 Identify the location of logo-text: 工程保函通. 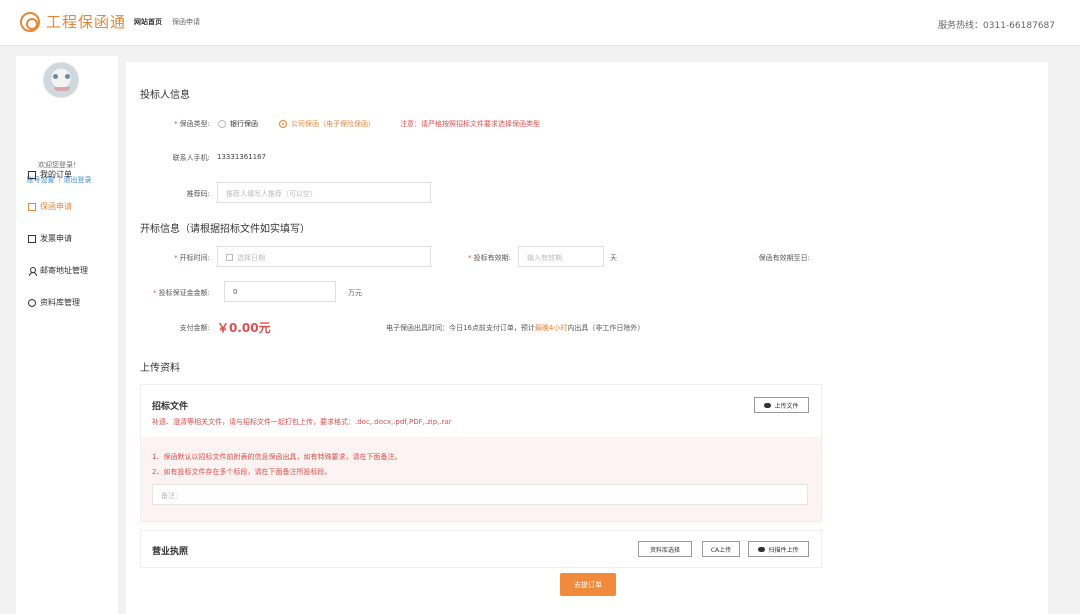
(86, 22).